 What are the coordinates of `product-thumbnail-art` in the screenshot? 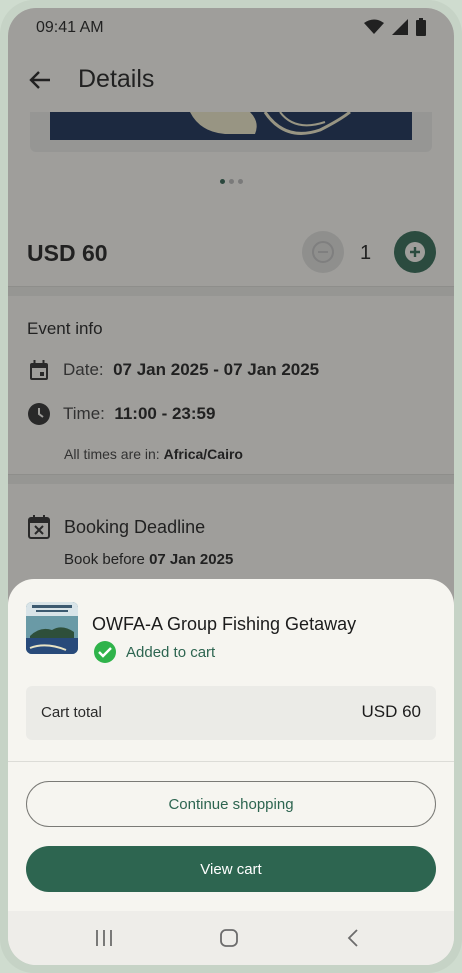 It's located at (52, 628).